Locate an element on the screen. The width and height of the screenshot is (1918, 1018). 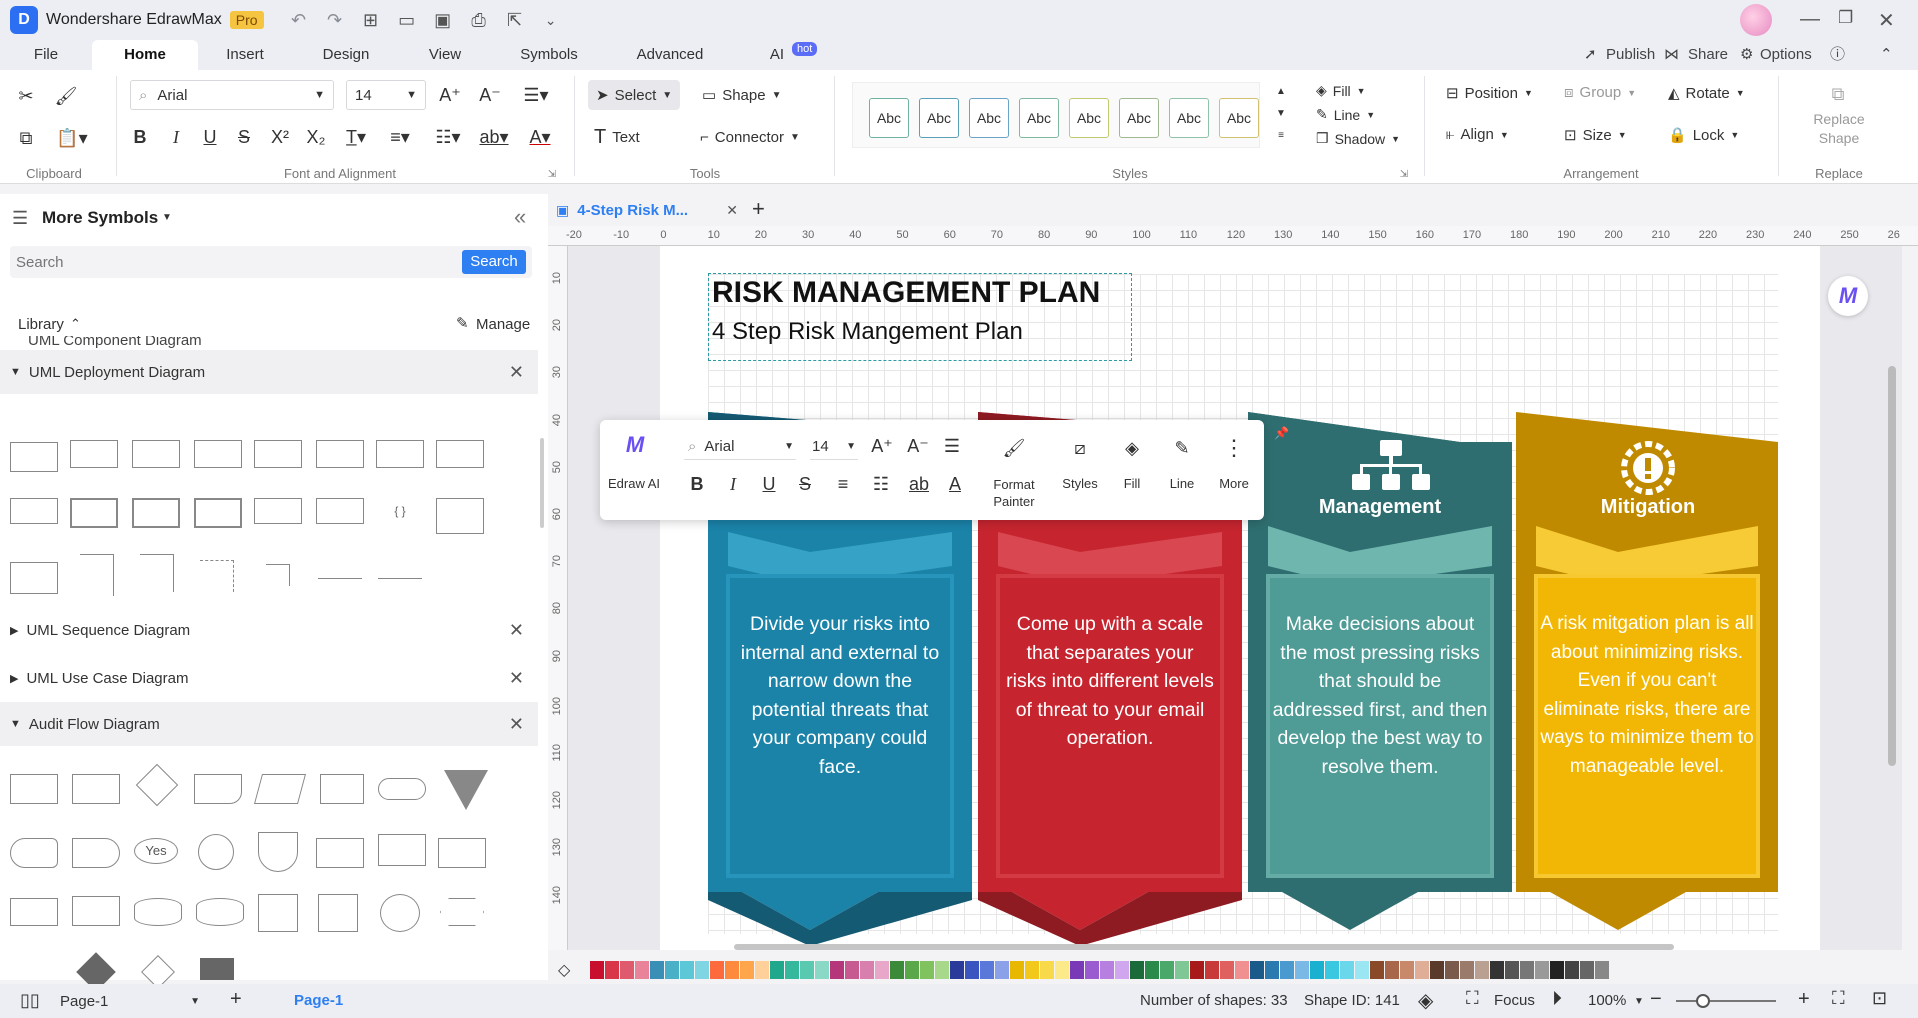
style-swatch-7: Abc is located at coordinates (1189, 118).